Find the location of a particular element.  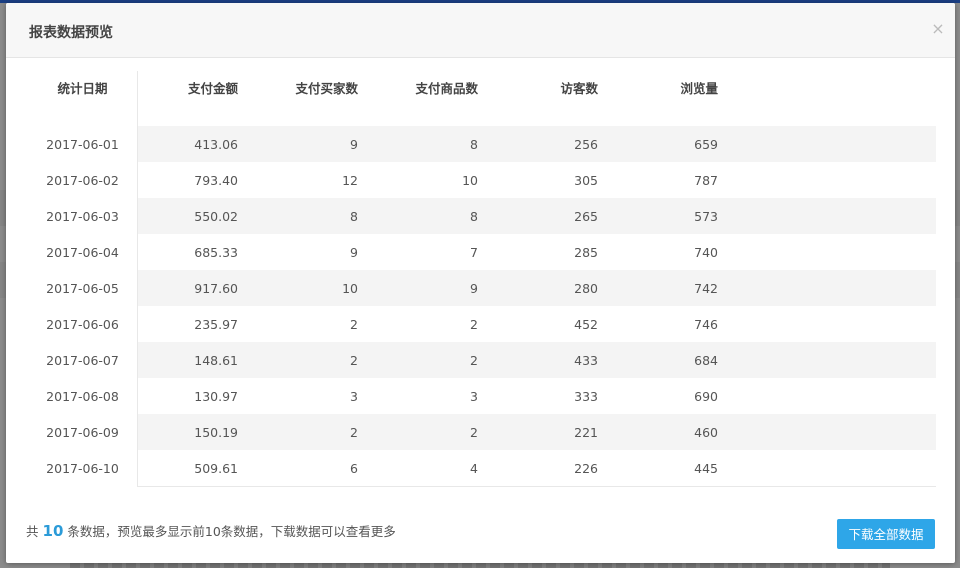

cell-payment-amount: 148.61 is located at coordinates (187, 360).